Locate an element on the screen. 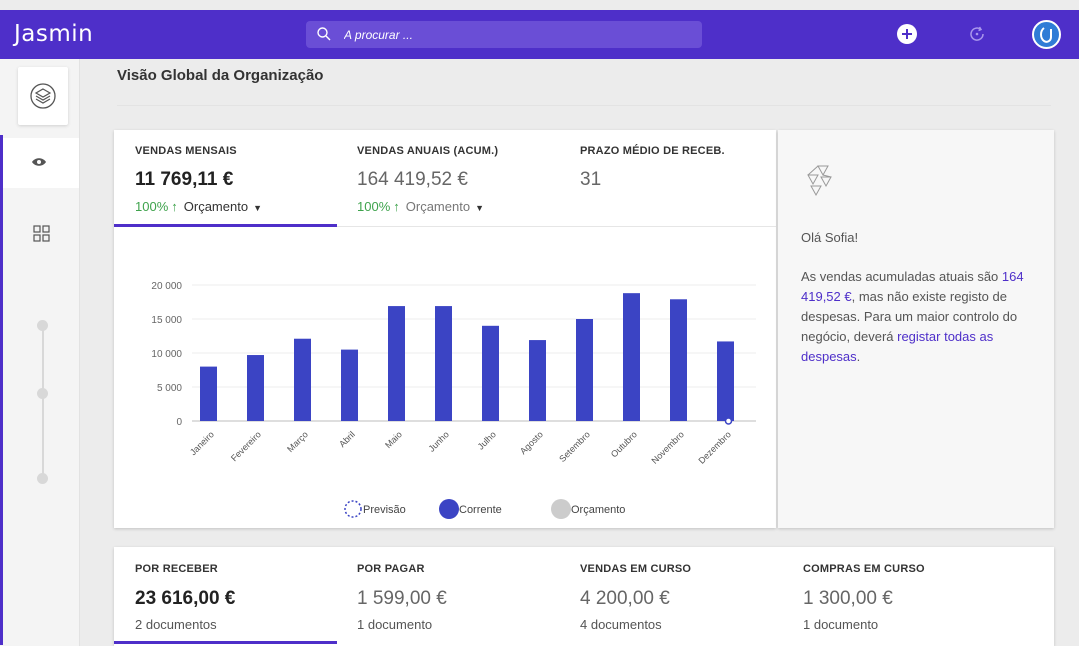 The image size is (1079, 646). page-title: Visão Global da Organização is located at coordinates (220, 75).